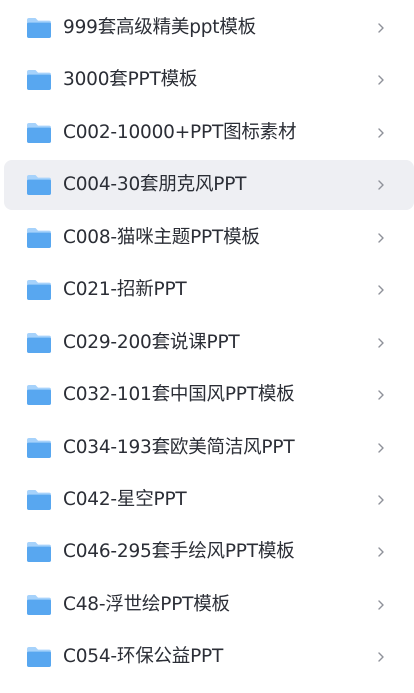 The width and height of the screenshot is (414, 693). I want to click on folder-row: 3000套PPT模板, so click(209, 80).